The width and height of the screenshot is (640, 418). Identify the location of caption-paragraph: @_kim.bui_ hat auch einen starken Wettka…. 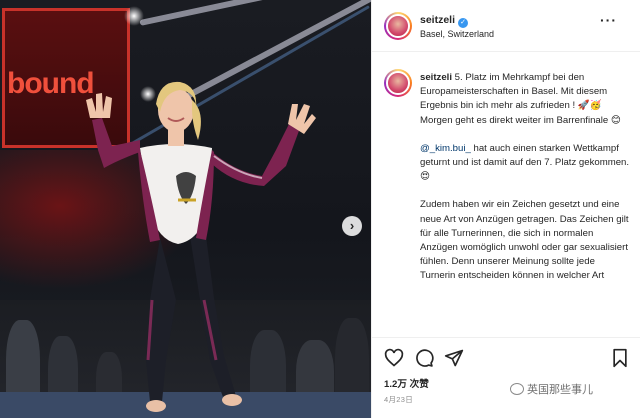
(526, 163).